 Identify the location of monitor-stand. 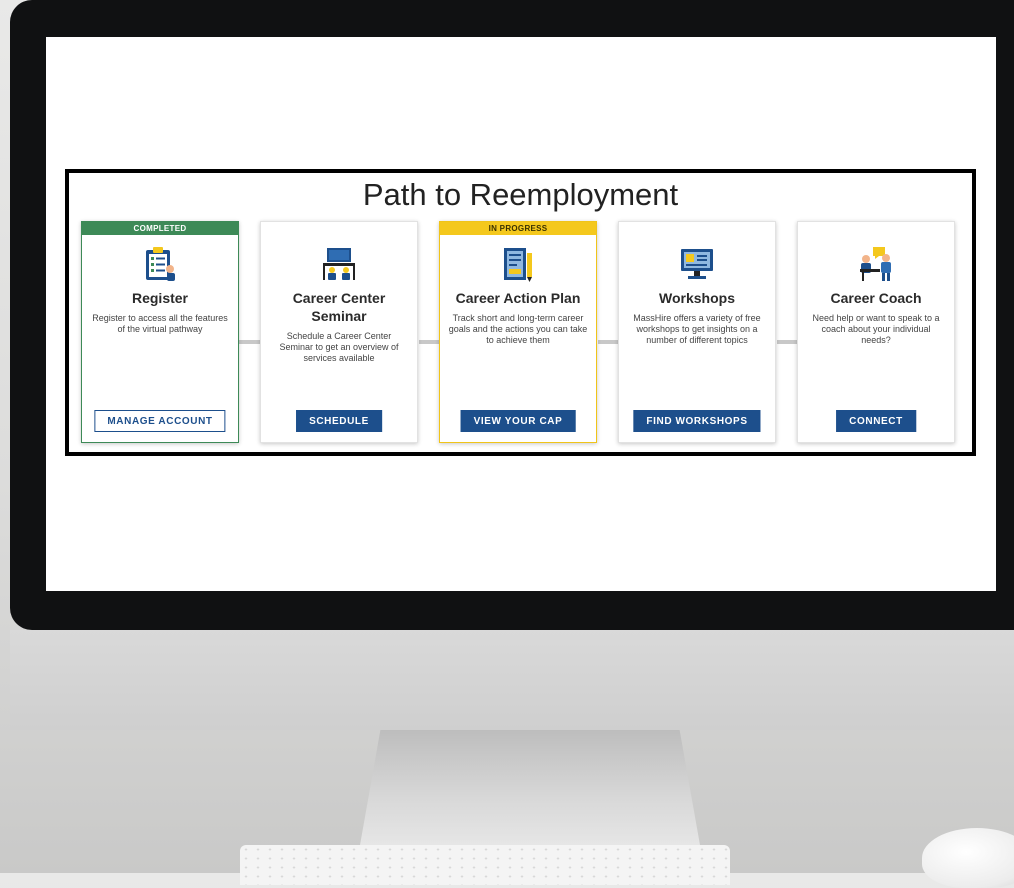
(530, 787).